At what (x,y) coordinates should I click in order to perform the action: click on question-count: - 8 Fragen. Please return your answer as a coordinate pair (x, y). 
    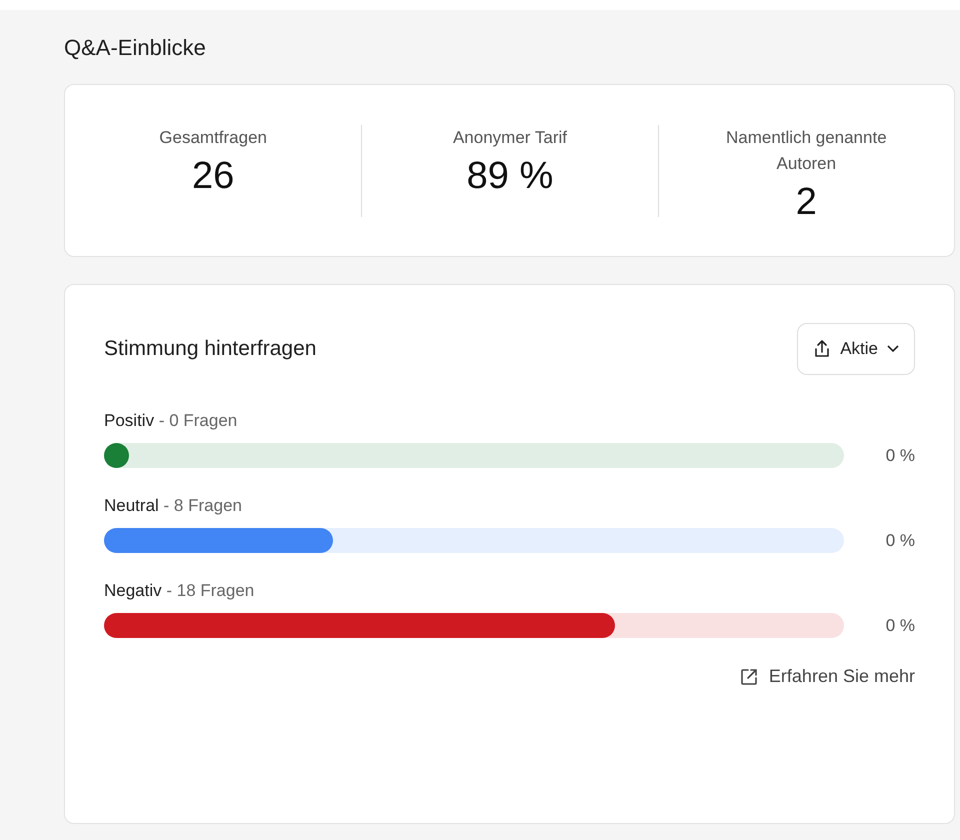
    Looking at the image, I should click on (203, 505).